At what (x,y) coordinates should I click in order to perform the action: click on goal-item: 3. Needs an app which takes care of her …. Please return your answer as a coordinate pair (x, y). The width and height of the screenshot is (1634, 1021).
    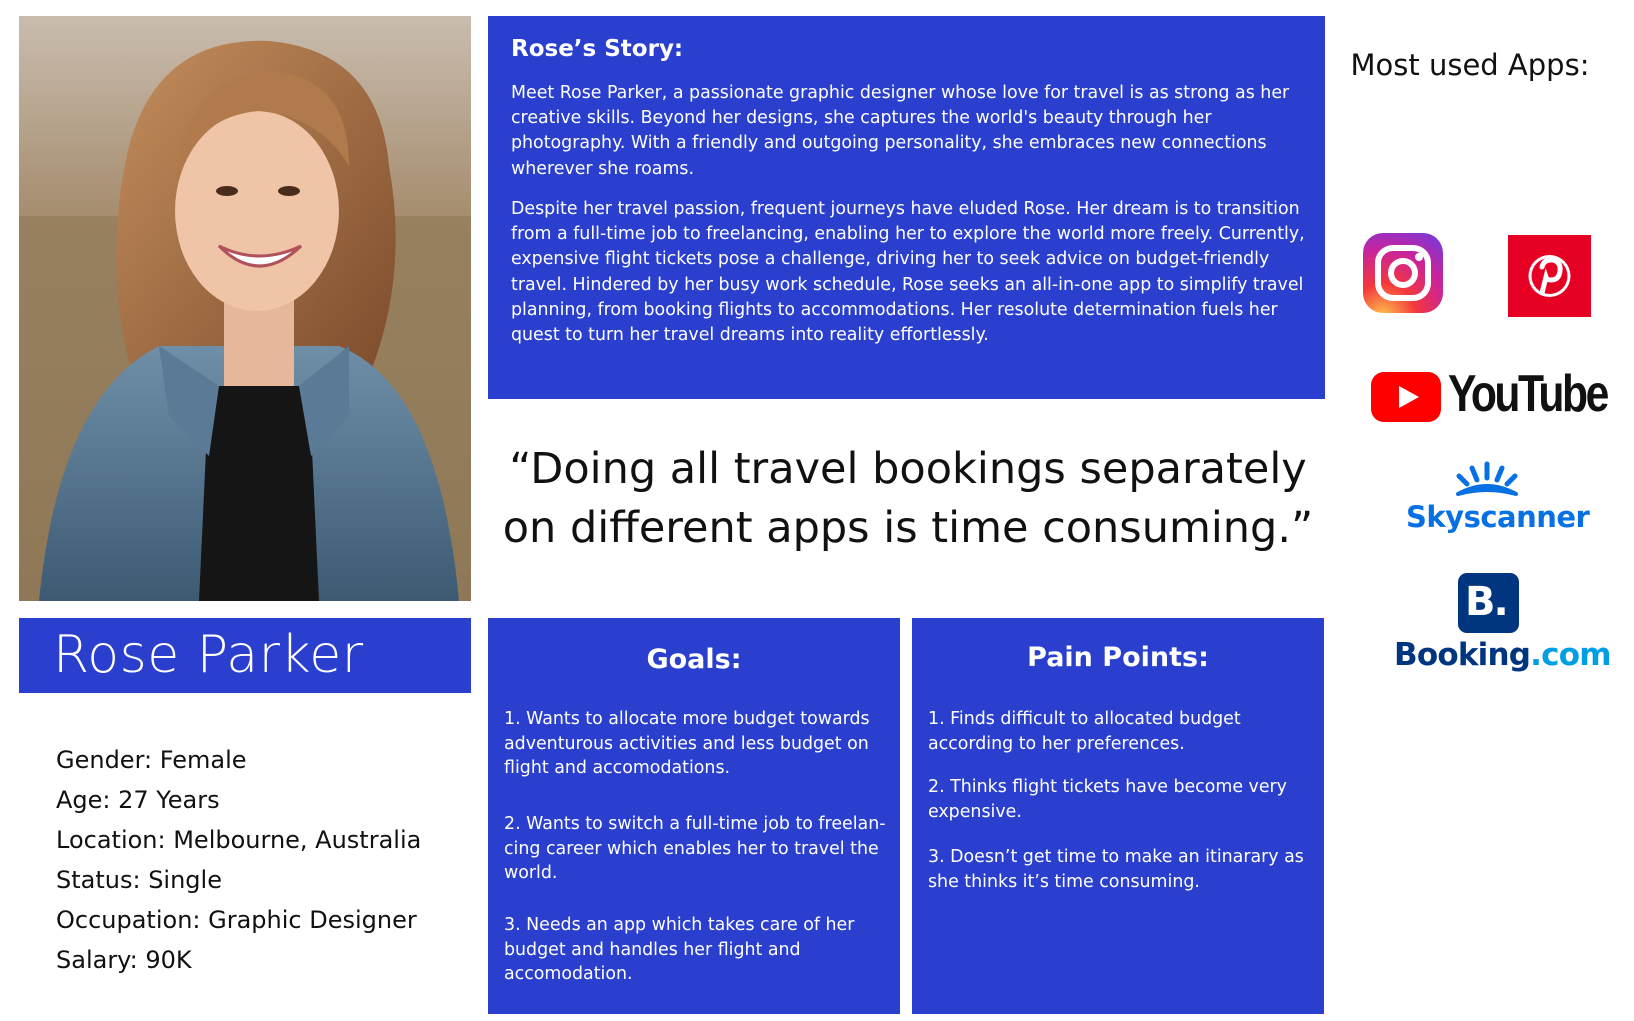
    Looking at the image, I should click on (679, 950).